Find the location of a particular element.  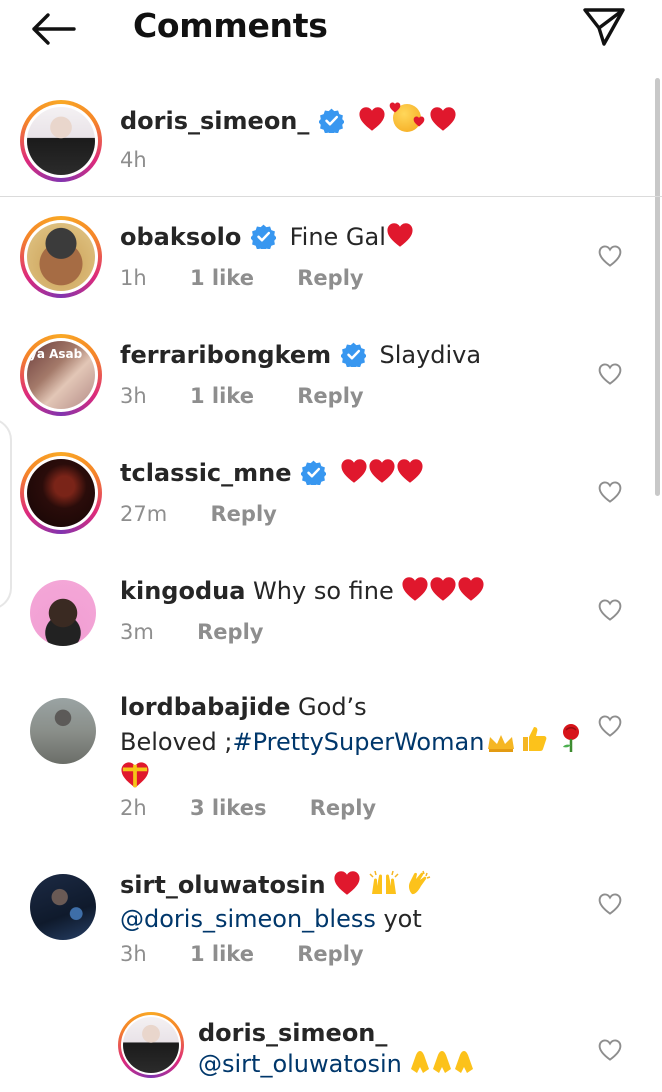

arrow-left-icon is located at coordinates (53, 29).